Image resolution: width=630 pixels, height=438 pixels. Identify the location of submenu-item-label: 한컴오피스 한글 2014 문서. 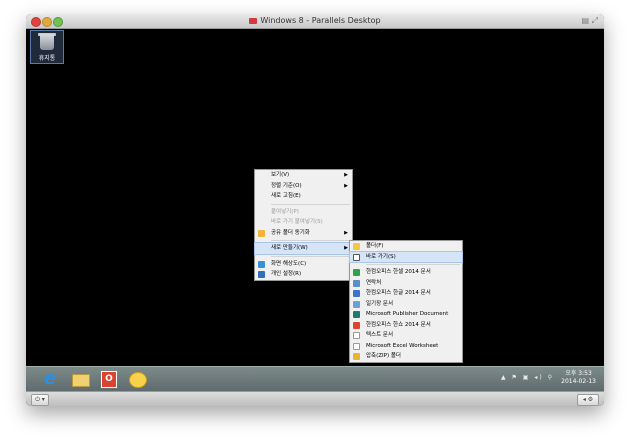
(398, 293).